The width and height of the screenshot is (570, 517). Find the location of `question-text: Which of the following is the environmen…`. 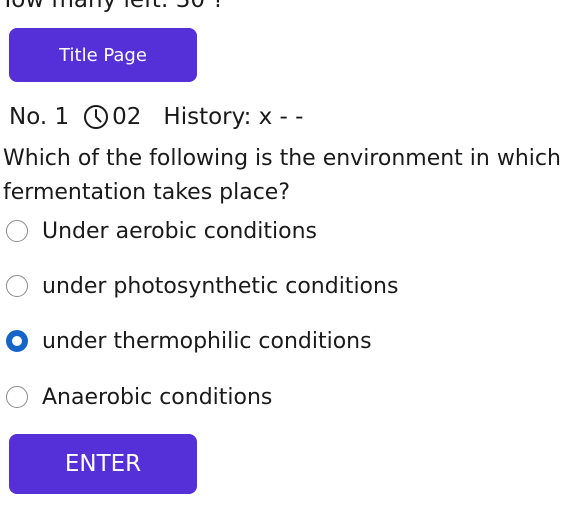

question-text: Which of the following is the environmen… is located at coordinates (282, 175).